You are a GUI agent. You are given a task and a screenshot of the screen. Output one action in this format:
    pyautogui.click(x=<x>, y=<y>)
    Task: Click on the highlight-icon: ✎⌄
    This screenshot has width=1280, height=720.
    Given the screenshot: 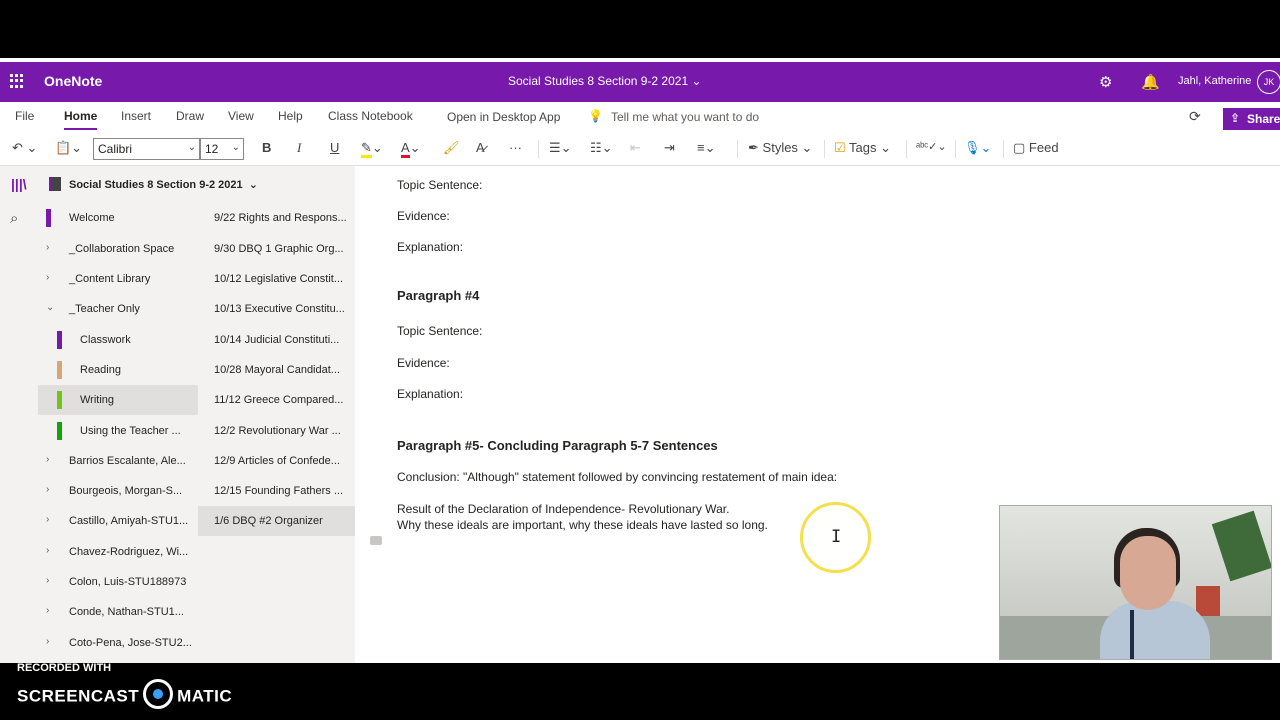 What is the action you would take?
    pyautogui.click(x=372, y=149)
    